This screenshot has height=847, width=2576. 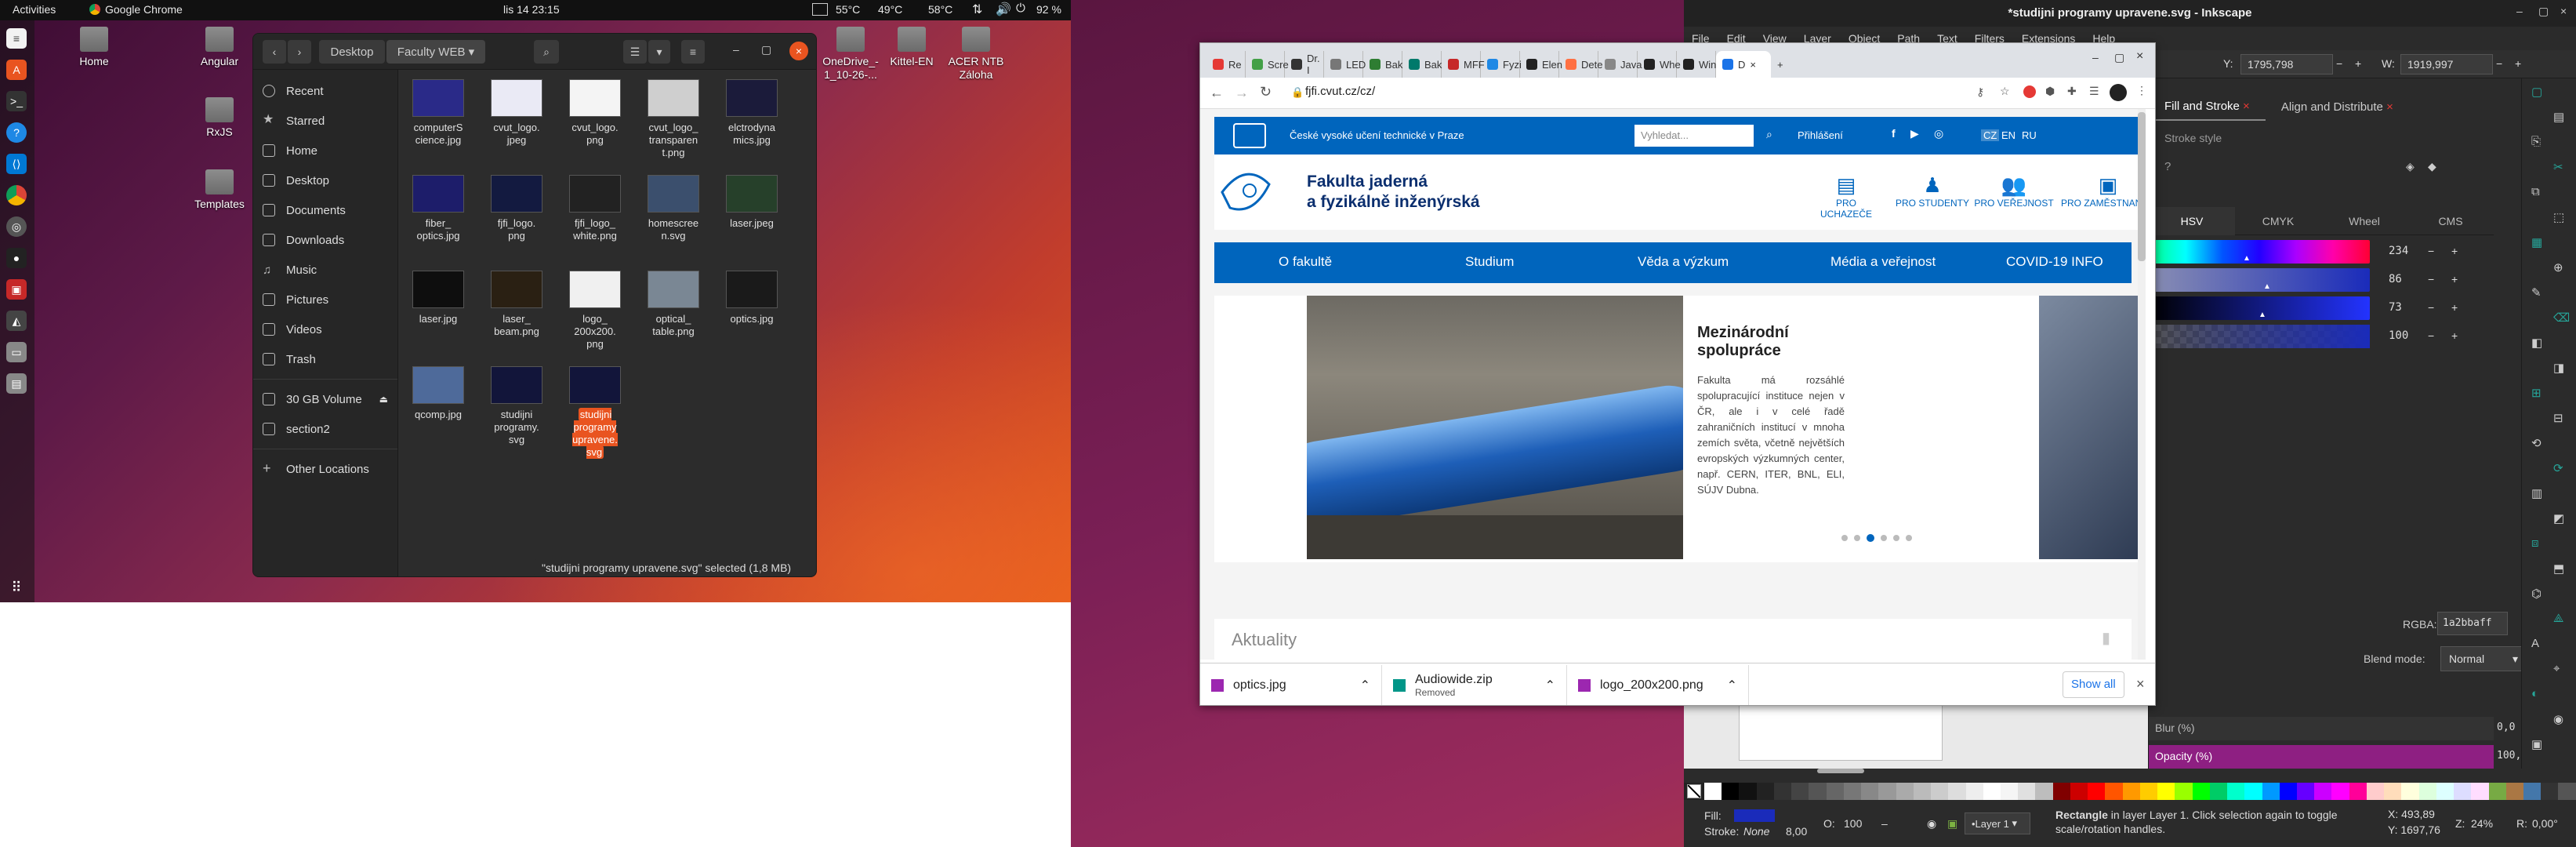 What do you see at coordinates (1932, 824) in the screenshot?
I see `eye-icon: ◉` at bounding box center [1932, 824].